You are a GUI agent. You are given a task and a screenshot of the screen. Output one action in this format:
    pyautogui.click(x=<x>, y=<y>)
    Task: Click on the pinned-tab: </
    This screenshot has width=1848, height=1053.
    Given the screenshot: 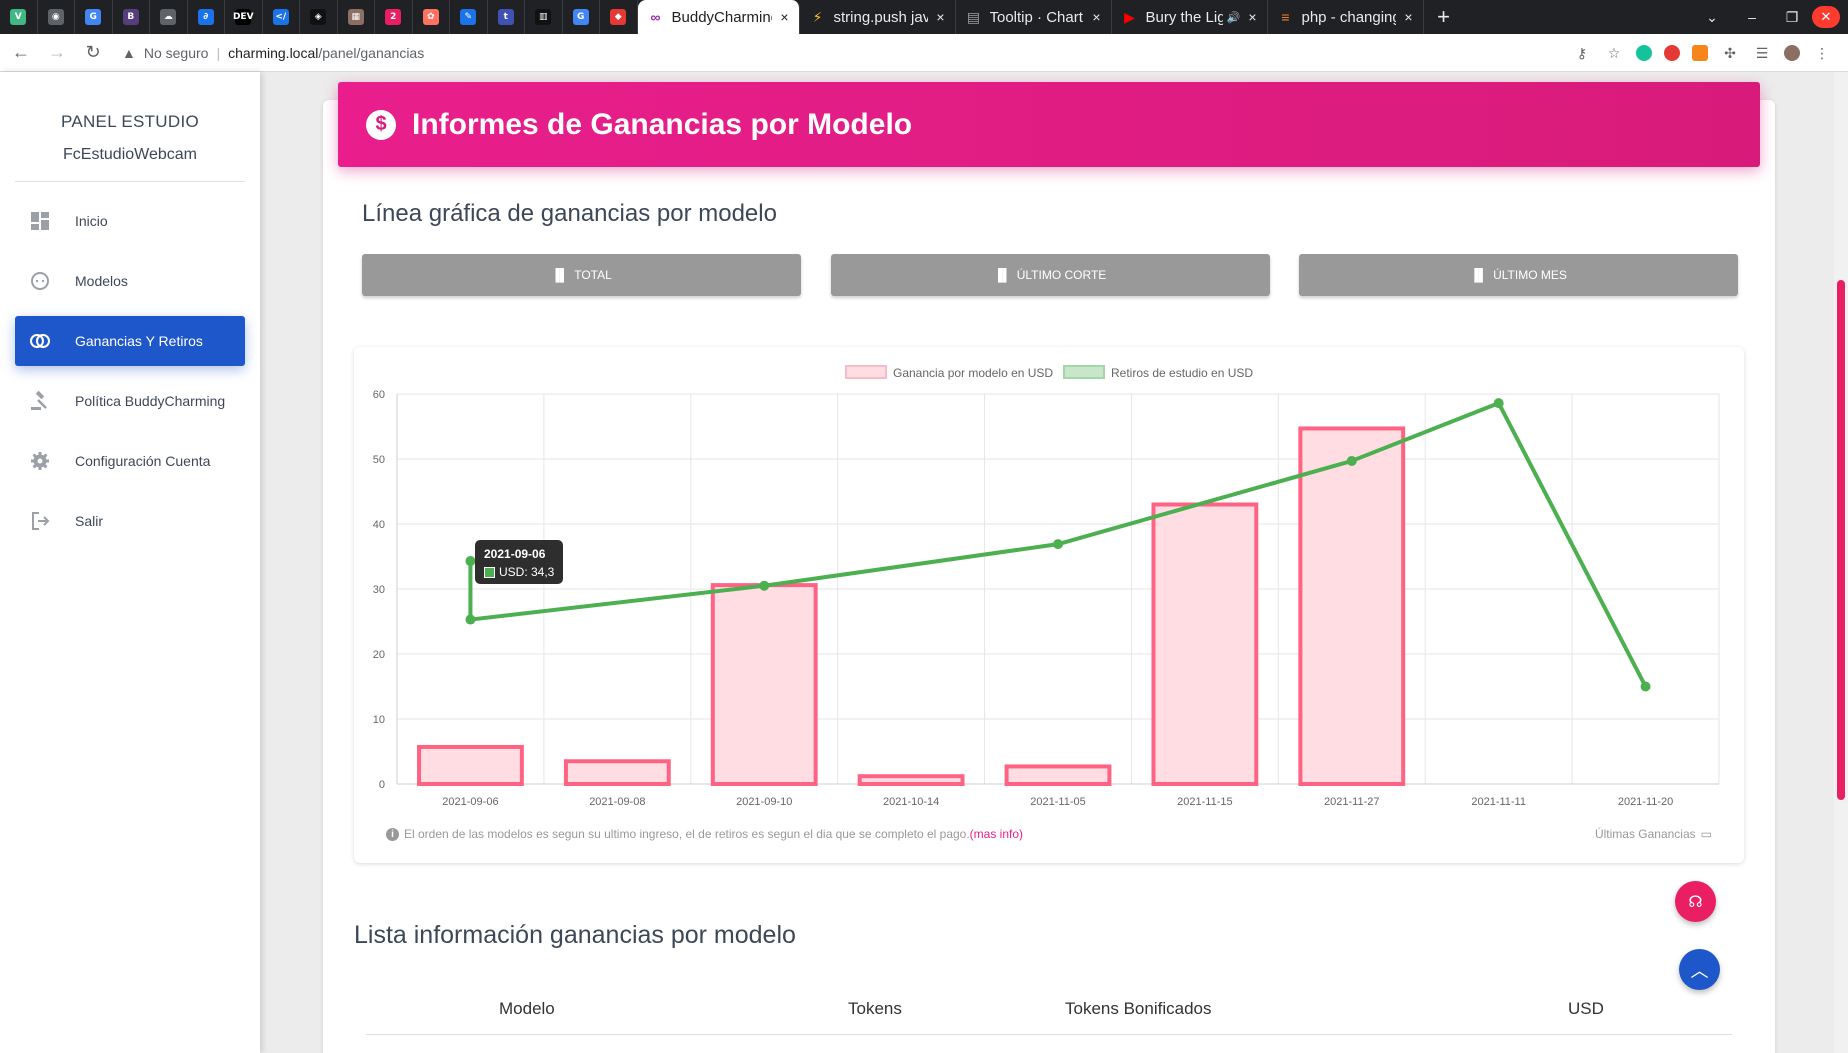 What is the action you would take?
    pyautogui.click(x=281, y=17)
    